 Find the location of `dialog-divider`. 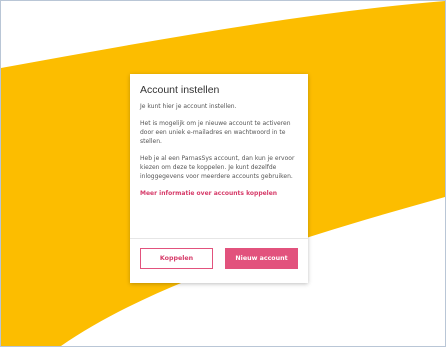

dialog-divider is located at coordinates (219, 238).